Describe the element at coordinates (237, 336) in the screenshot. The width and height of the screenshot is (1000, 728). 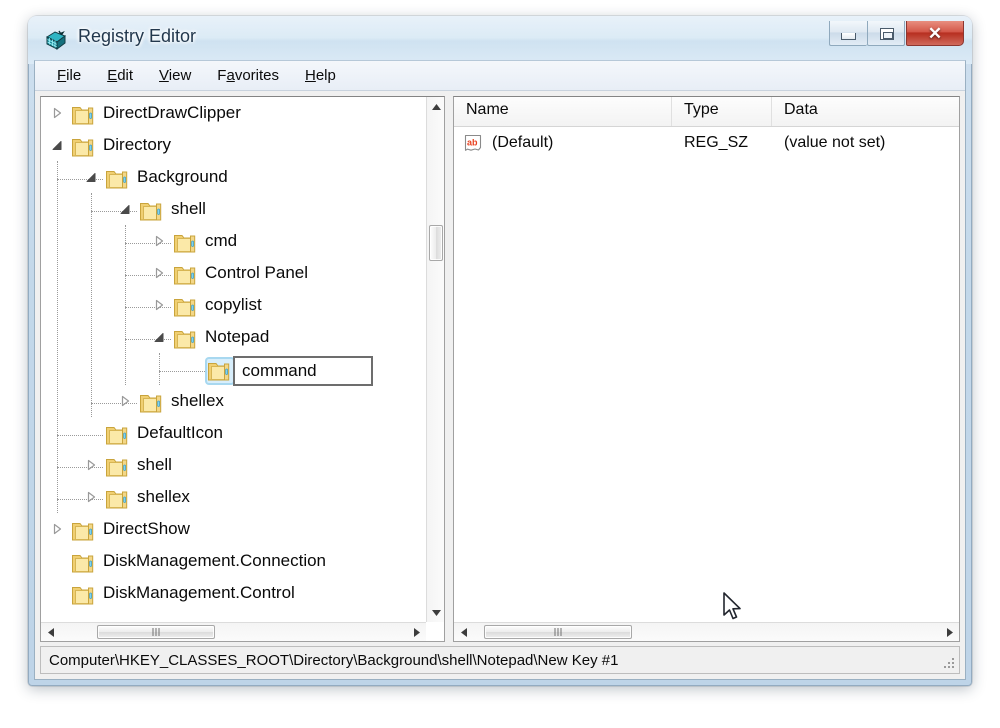
I see `tree-item-label: Notepad` at that location.